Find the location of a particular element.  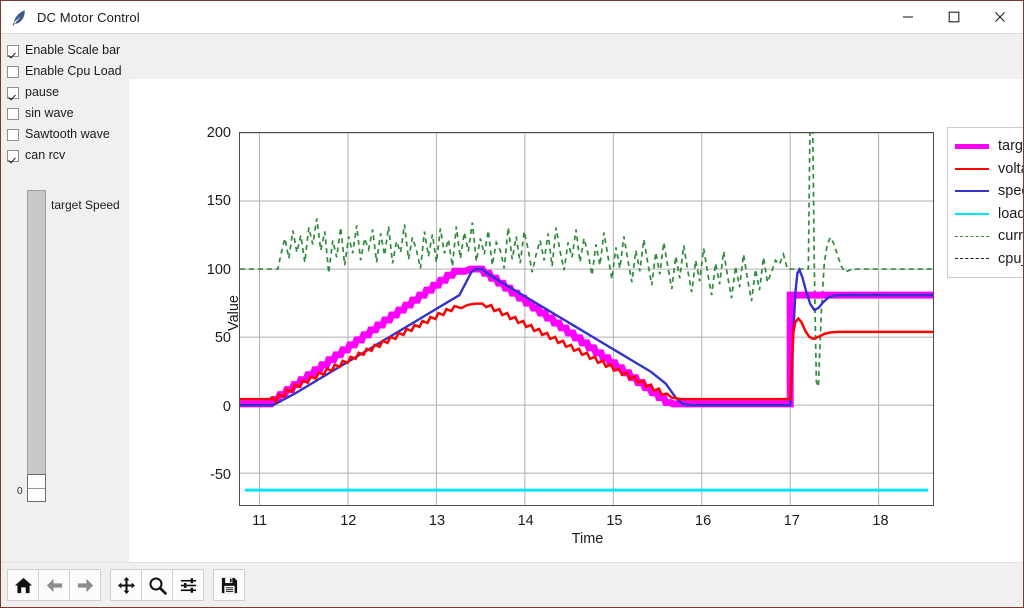

pan-button is located at coordinates (126, 585).